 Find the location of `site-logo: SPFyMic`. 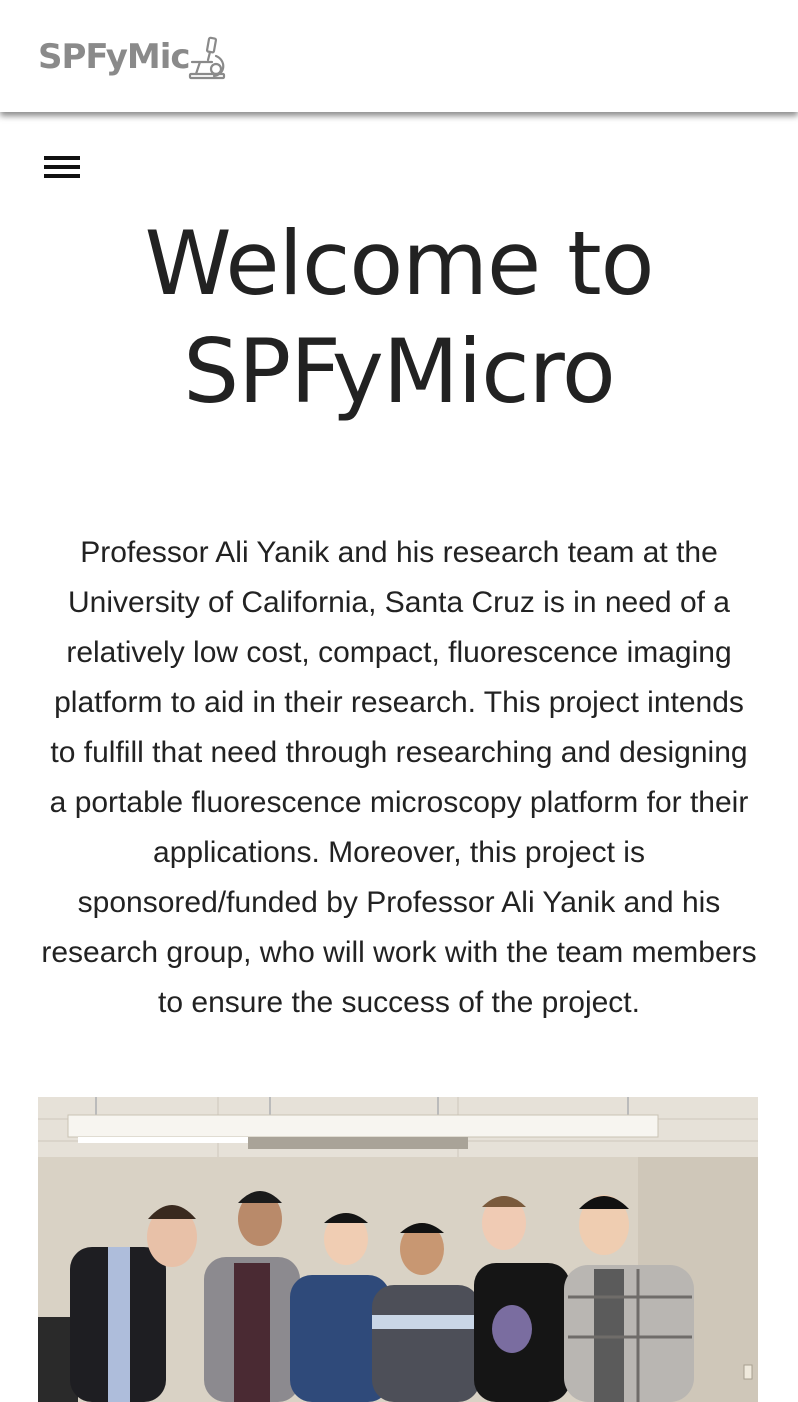

site-logo: SPFyMic is located at coordinates (133, 57).